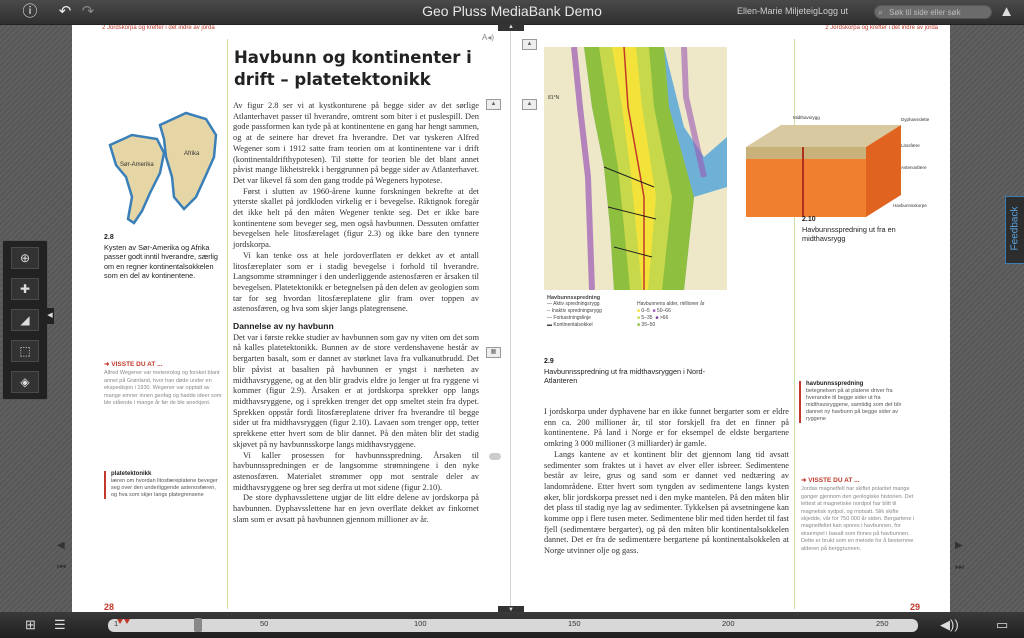  What do you see at coordinates (495, 456) in the screenshot?
I see `toggle-switch` at bounding box center [495, 456].